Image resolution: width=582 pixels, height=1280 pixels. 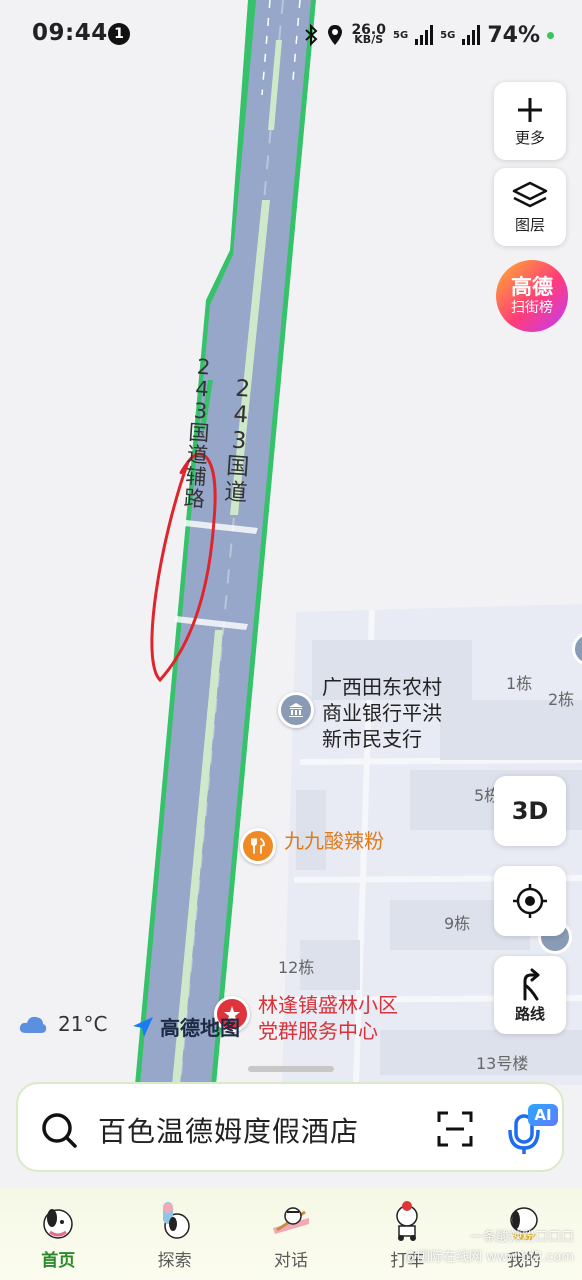 I want to click on route-button: 路线, so click(x=530, y=995).